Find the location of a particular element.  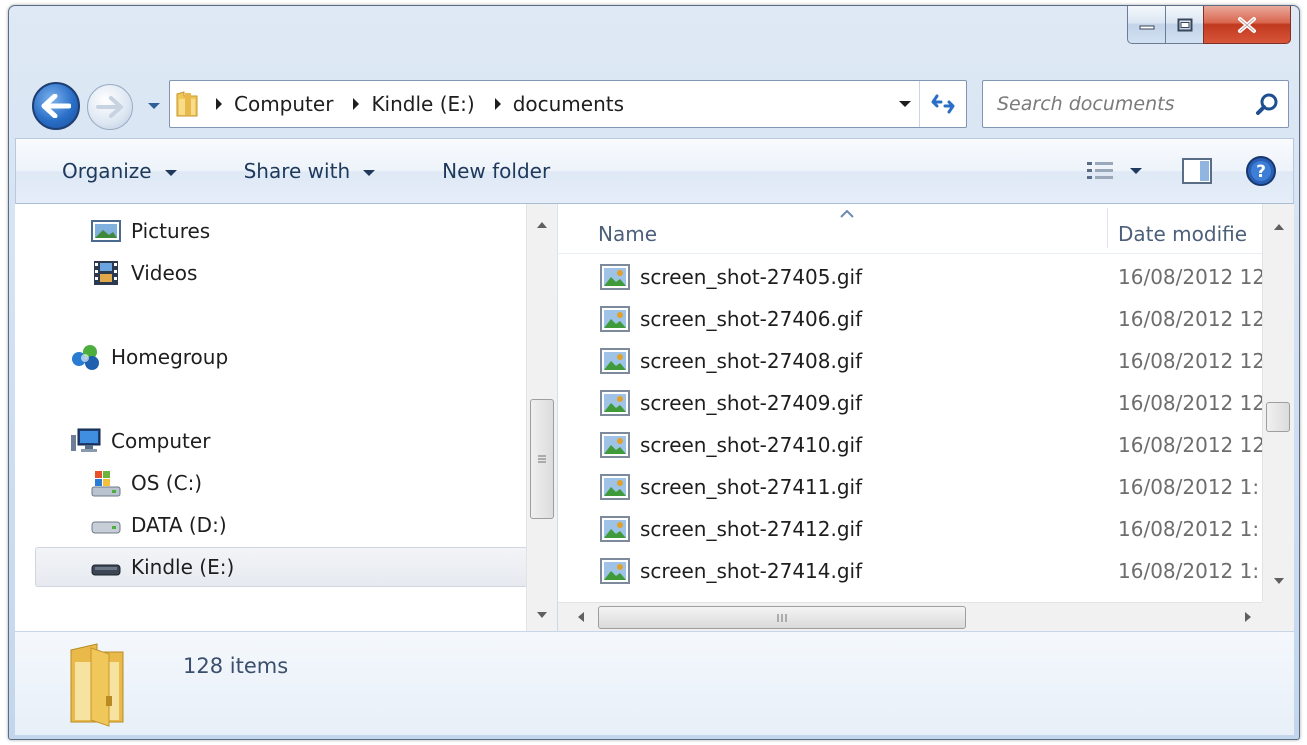

tree-item-label: OS (C:) is located at coordinates (167, 483).